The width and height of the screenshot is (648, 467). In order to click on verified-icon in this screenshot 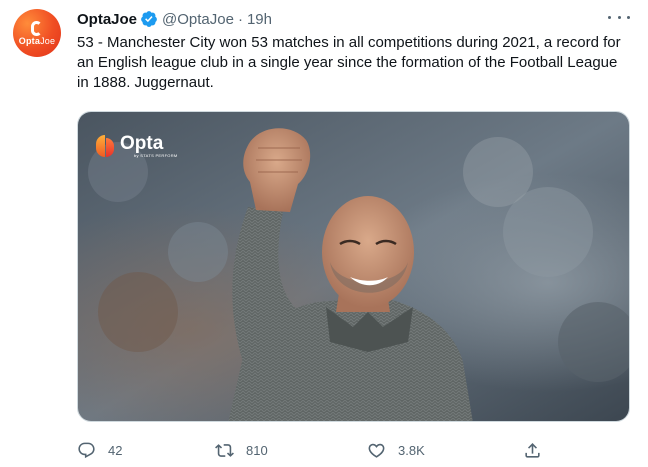, I will do `click(149, 19)`.